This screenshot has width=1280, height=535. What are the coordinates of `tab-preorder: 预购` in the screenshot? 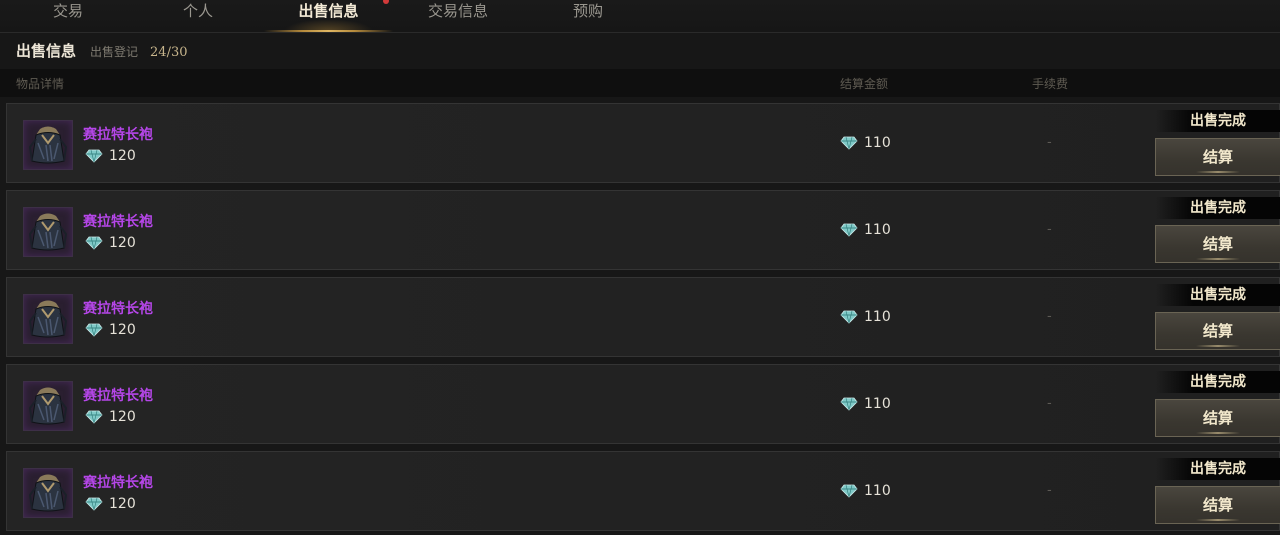 It's located at (588, 15).